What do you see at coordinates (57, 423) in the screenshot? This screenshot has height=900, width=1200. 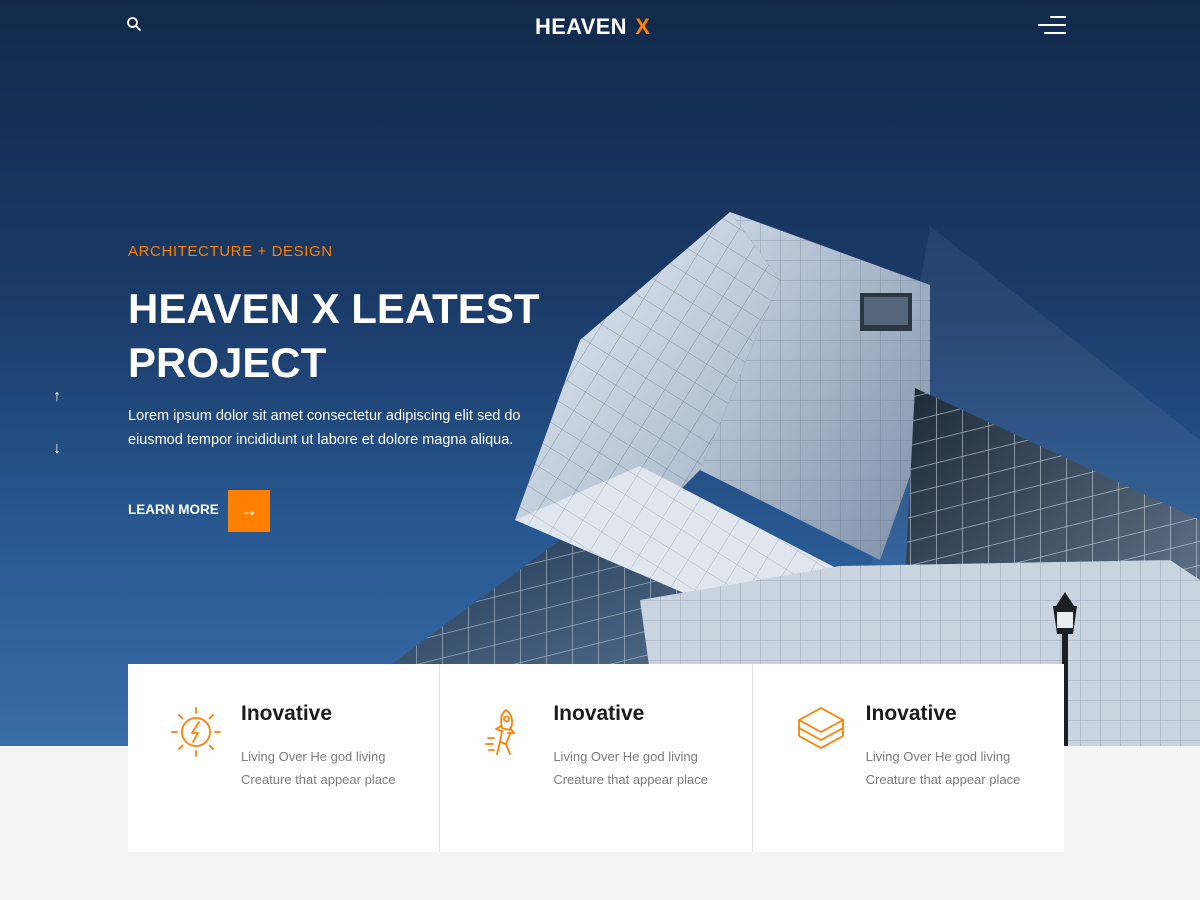 I see `slider-navigation: ↑ ↓` at bounding box center [57, 423].